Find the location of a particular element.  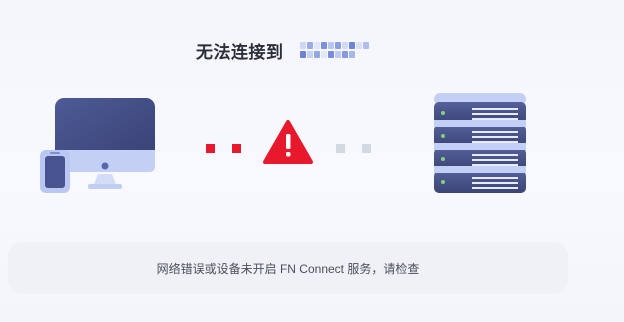

obscured-device-name is located at coordinates (334, 50).